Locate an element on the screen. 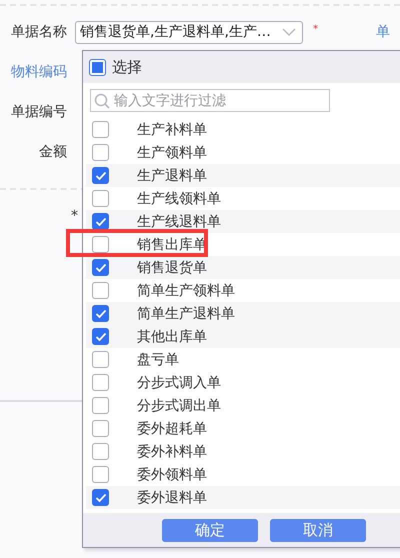 Image resolution: width=400 pixels, height=558 pixels. chevron-down-icon is located at coordinates (289, 32).